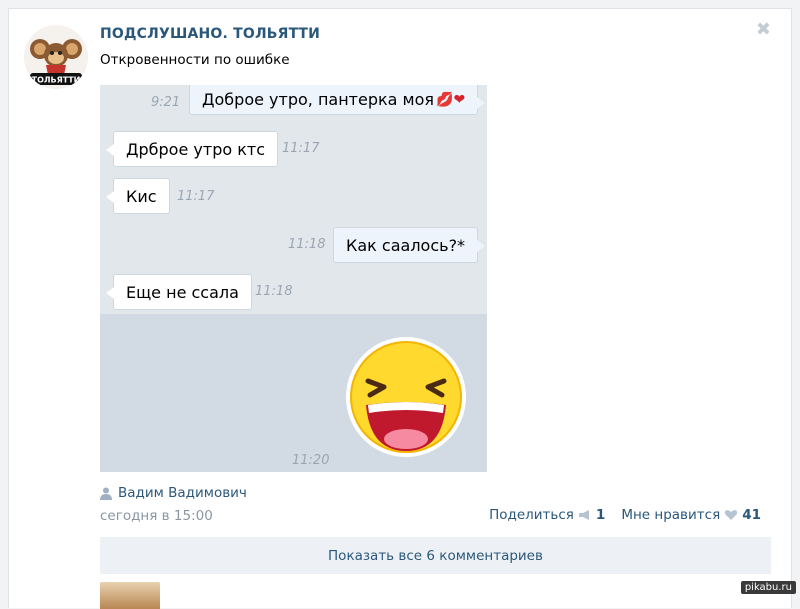 The width and height of the screenshot is (800, 609). I want to click on message-bubble-incoming: Еще не ссала, so click(179, 292).